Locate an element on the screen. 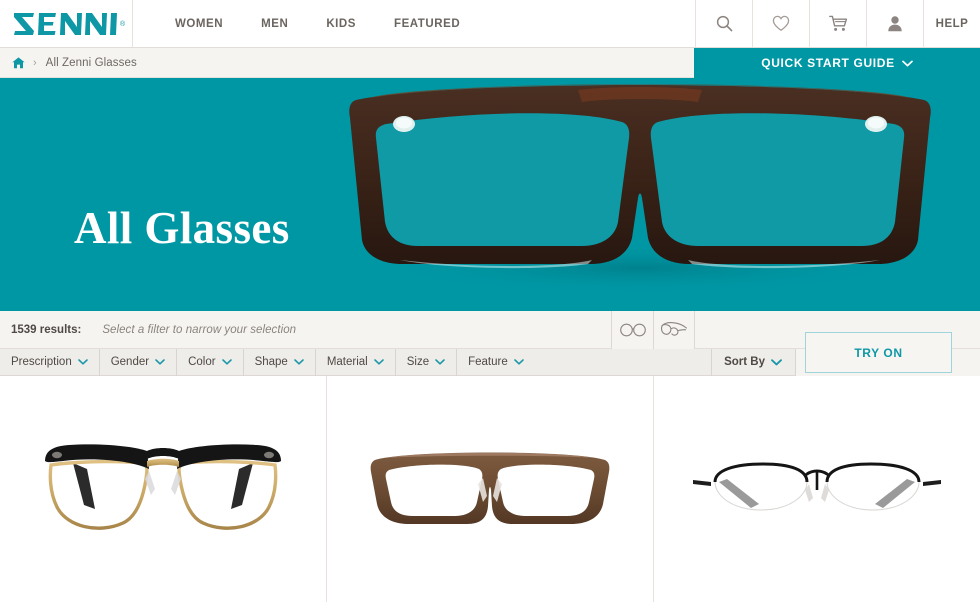 This screenshot has width=980, height=614. cart-icon is located at coordinates (837, 23).